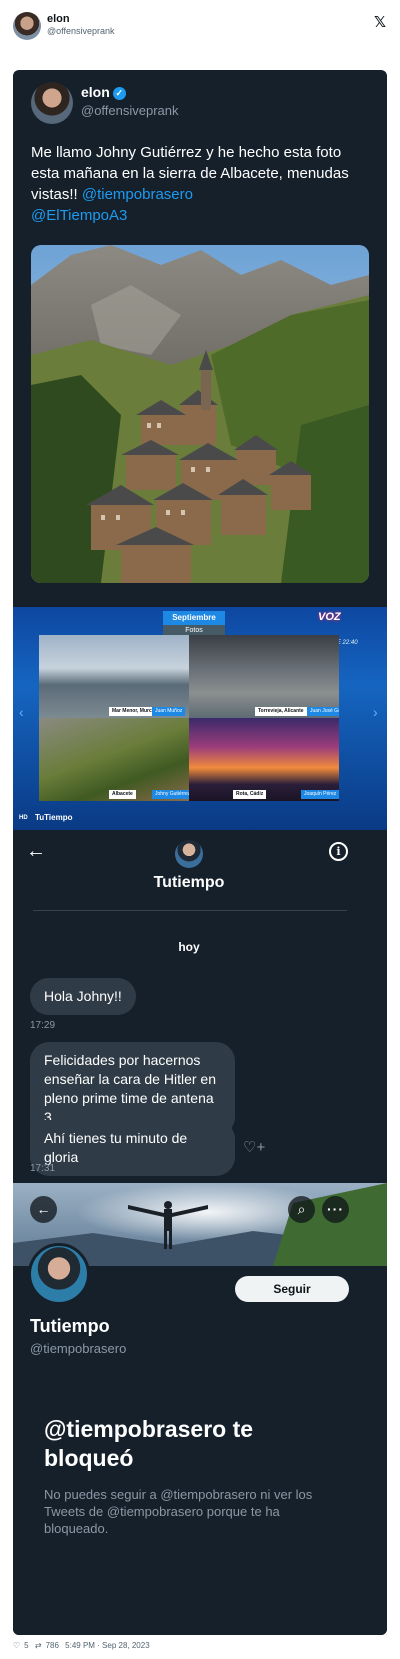  I want to click on retweet-icon: ⇄, so click(38, 1645).